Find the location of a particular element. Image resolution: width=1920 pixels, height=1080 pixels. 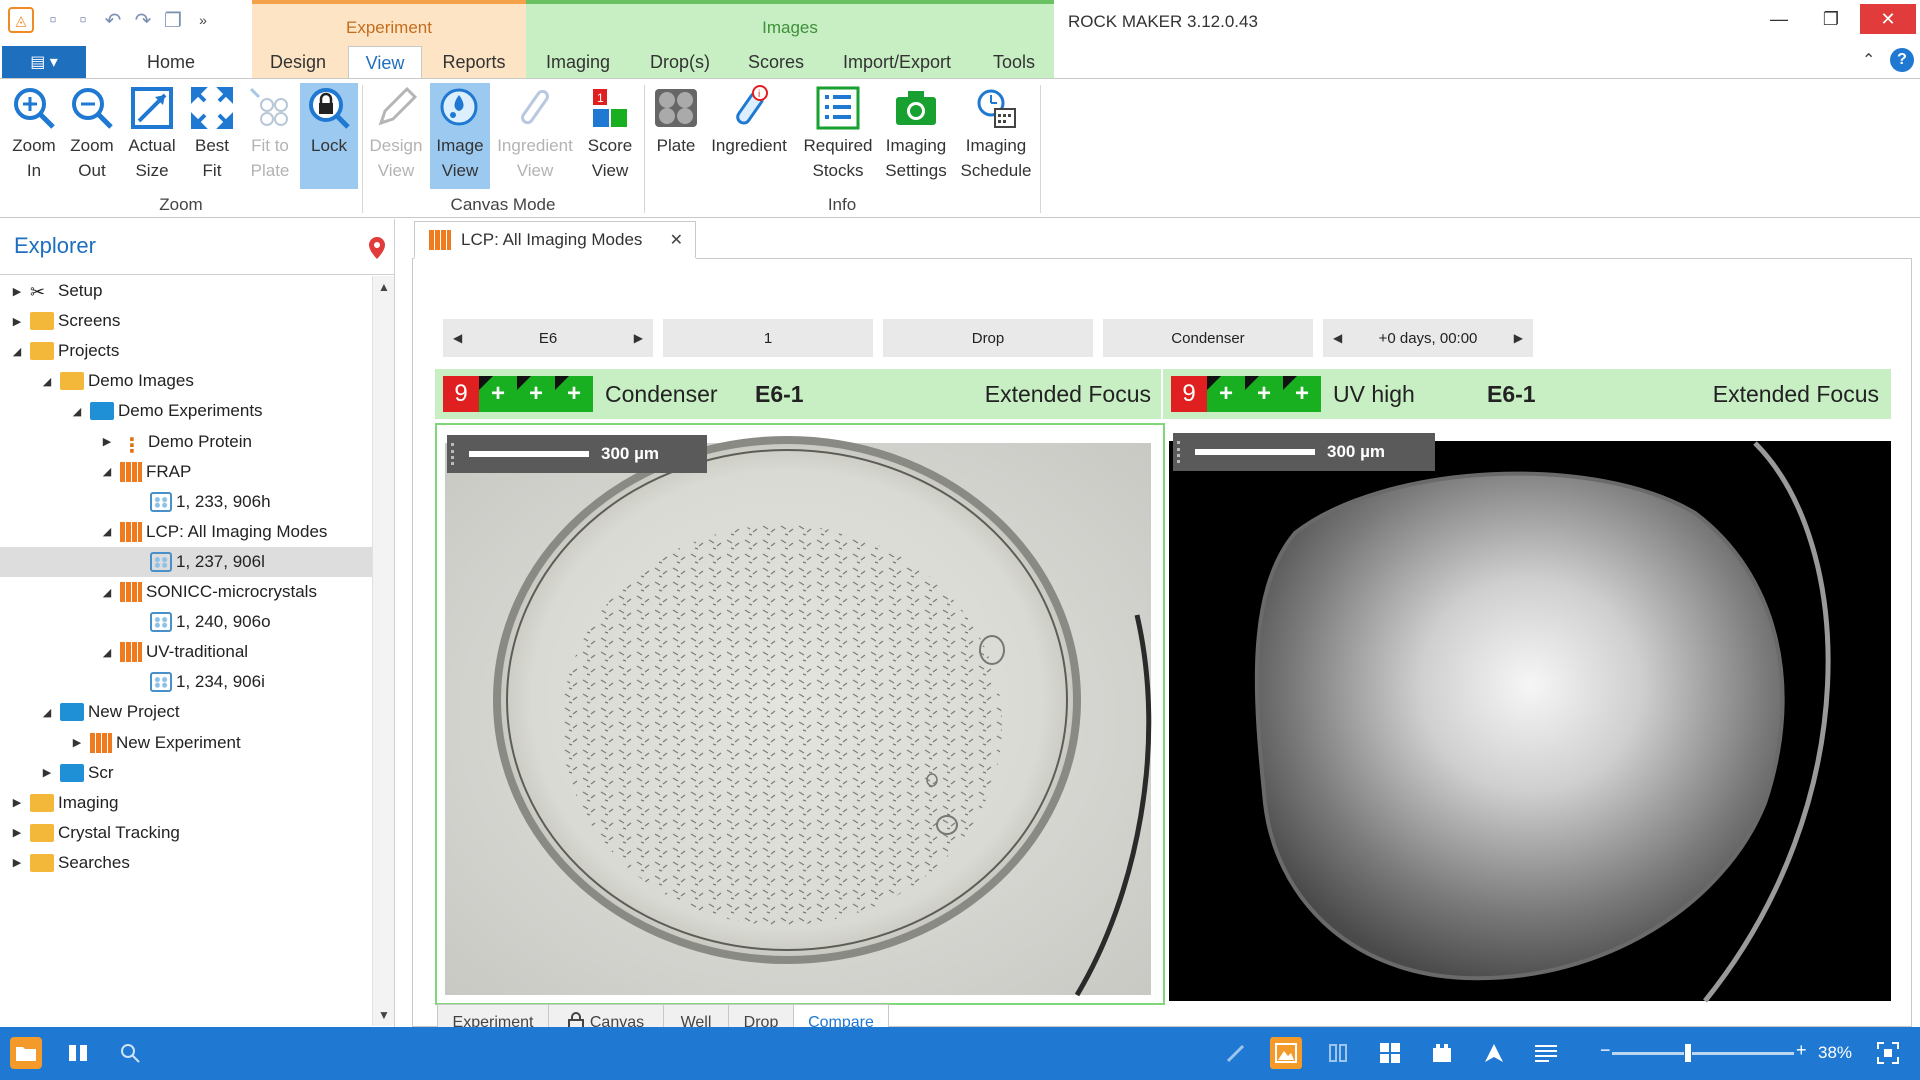

tree-item: ▶ Screens is located at coordinates (186, 321).